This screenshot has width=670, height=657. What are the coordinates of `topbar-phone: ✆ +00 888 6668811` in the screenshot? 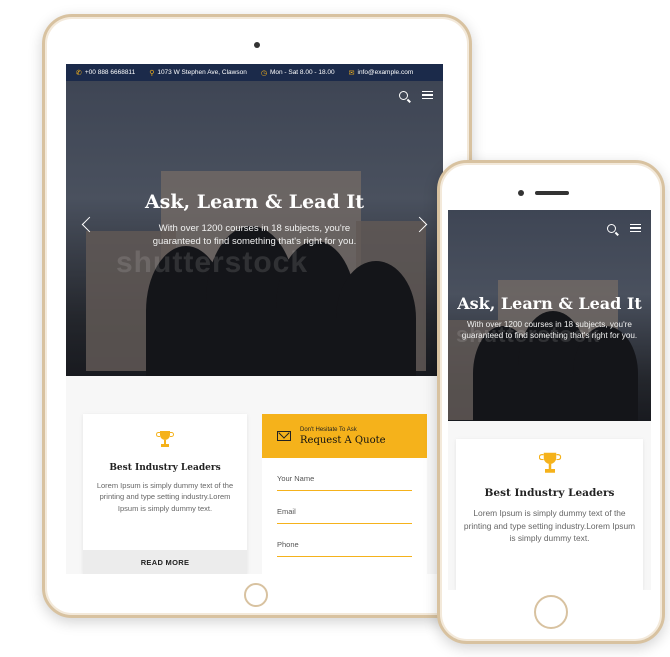 It's located at (105, 73).